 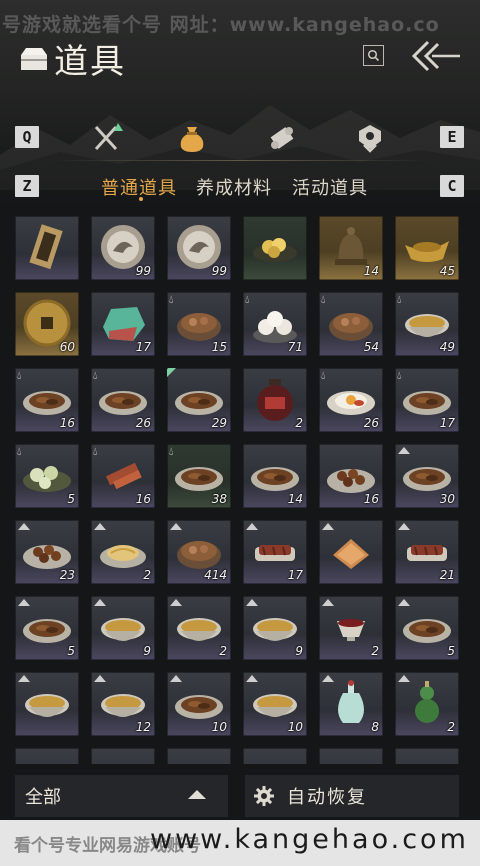 What do you see at coordinates (171, 372) in the screenshot?
I see `new-item-flag-icon` at bounding box center [171, 372].